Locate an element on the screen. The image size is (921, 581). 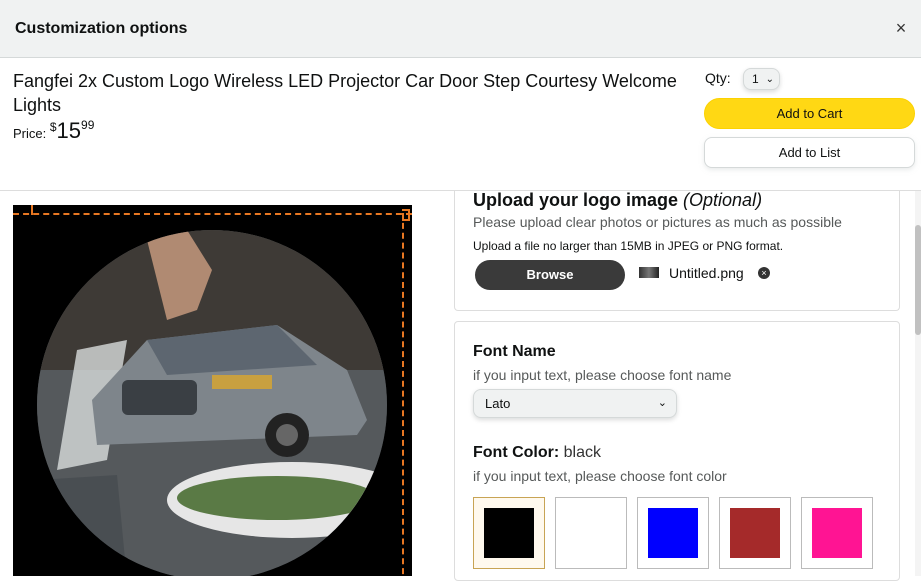
font-name-value: Lato is located at coordinates (498, 403).